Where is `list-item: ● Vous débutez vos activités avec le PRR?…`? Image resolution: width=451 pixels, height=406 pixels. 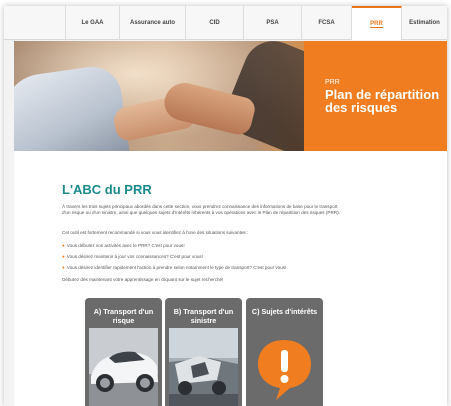 list-item: ● Vous débutez vos activités avec le PRR?… is located at coordinates (123, 246).